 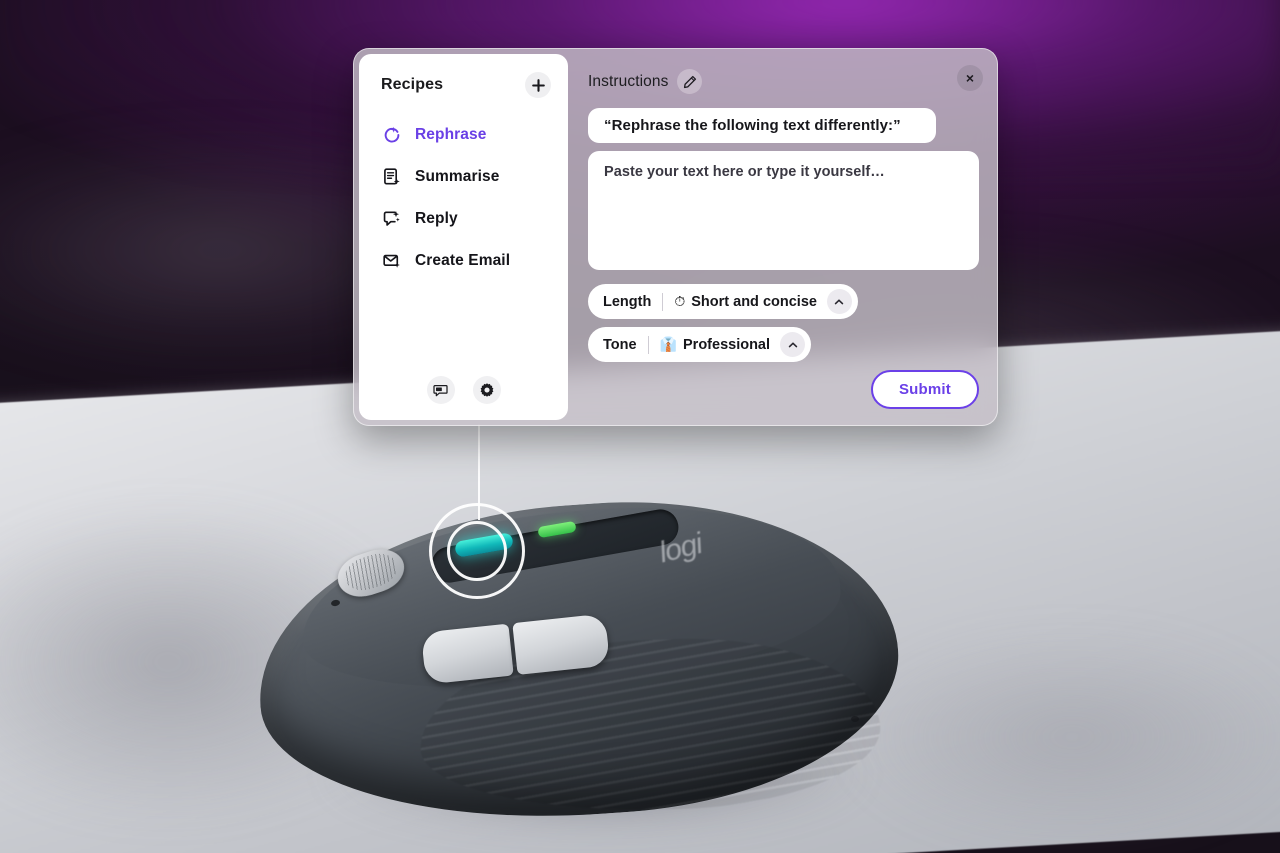 I want to click on sidebar-item-summarise: Summarise, so click(x=463, y=177).